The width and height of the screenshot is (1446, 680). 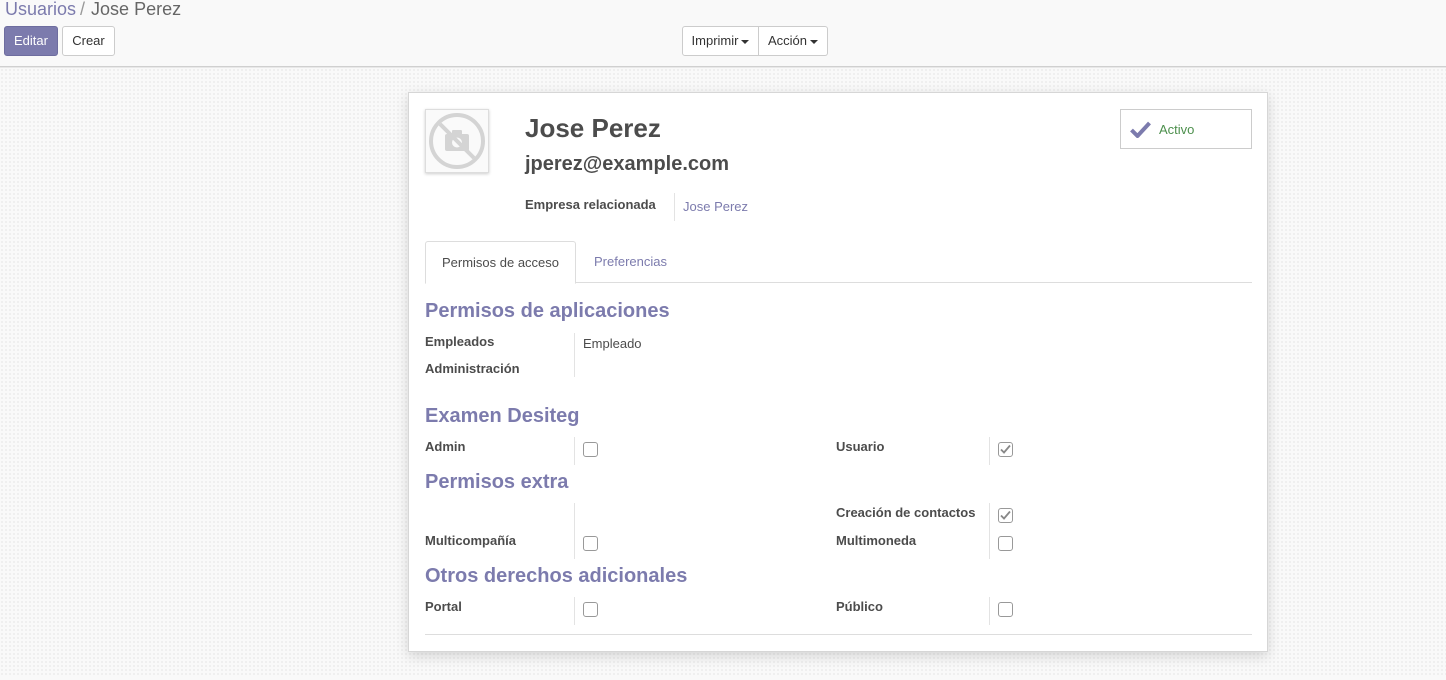 What do you see at coordinates (590, 543) in the screenshot?
I see `multicompany-checkbox` at bounding box center [590, 543].